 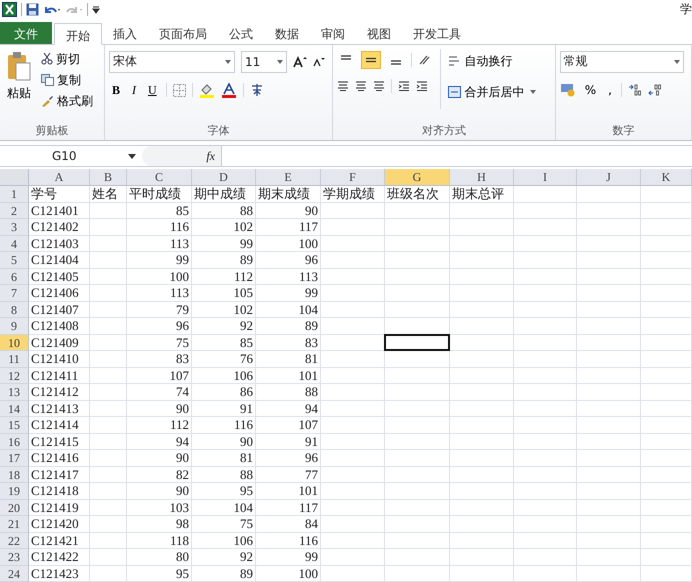 I want to click on column-header: H, so click(x=482, y=177).